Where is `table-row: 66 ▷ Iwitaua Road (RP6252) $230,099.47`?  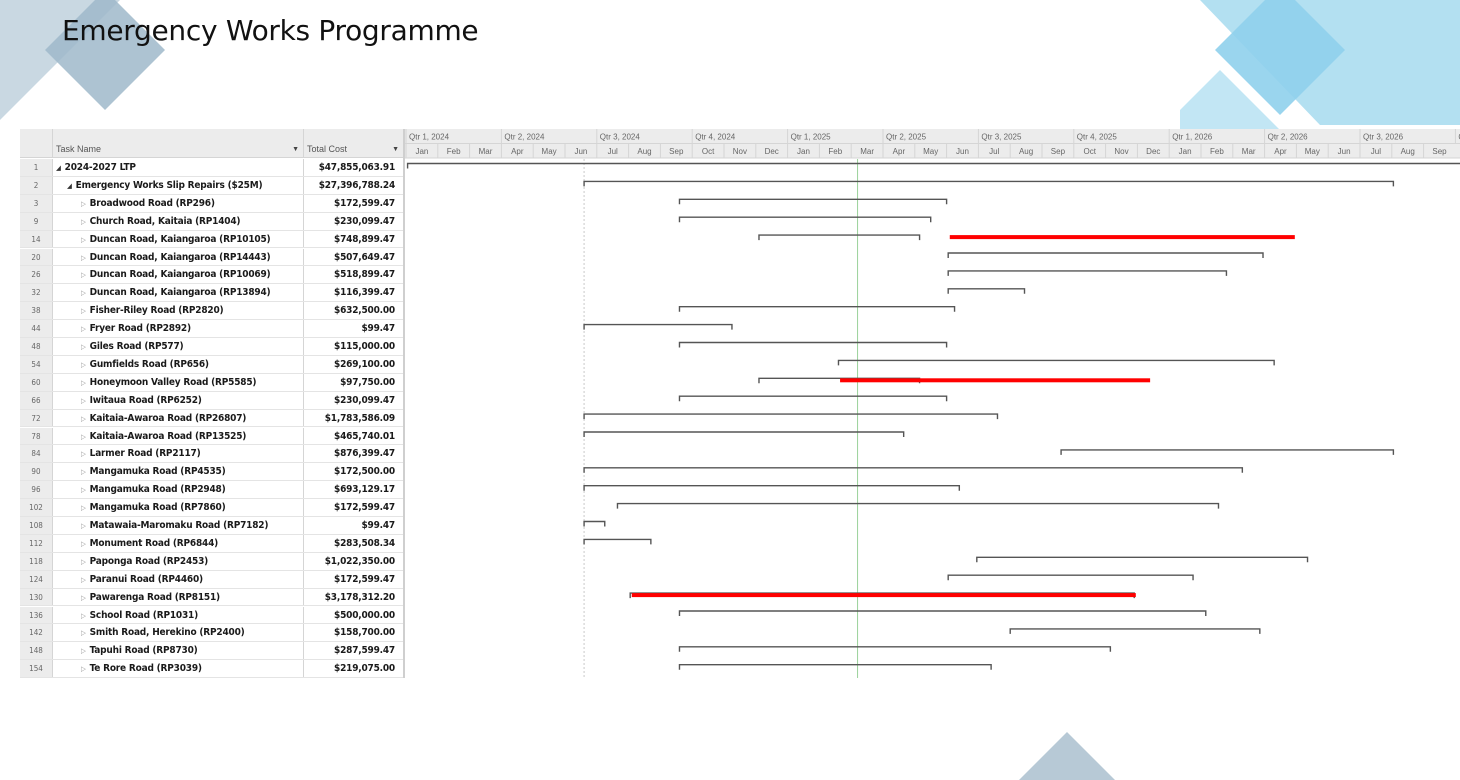
table-row: 66 ▷ Iwitaua Road (RP6252) $230,099.47 is located at coordinates (211, 400).